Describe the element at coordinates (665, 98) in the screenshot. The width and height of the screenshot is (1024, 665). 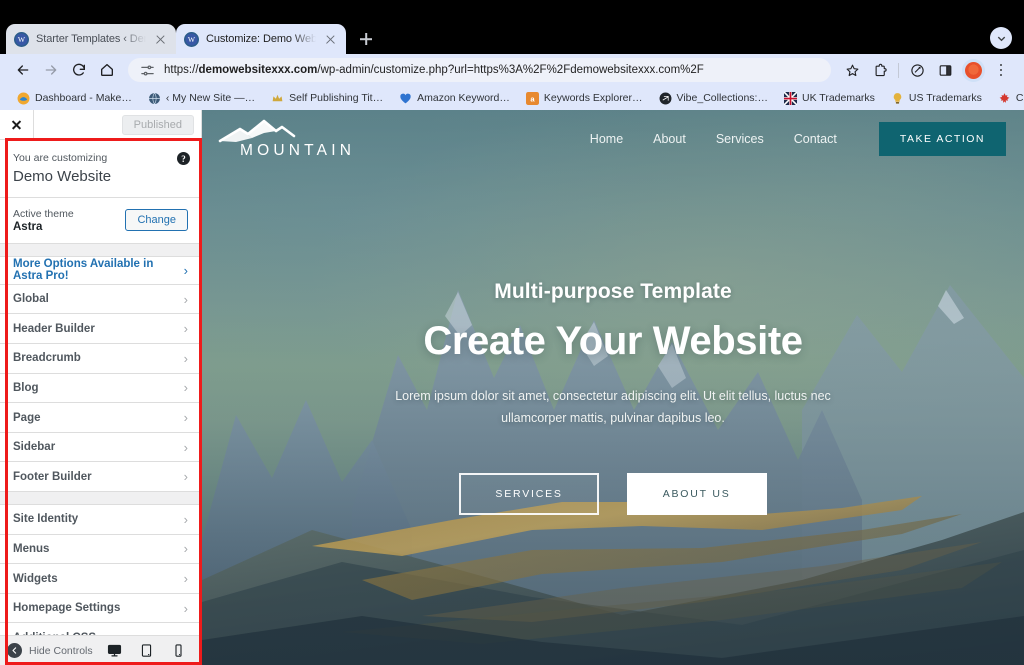
I see `circle-icon` at that location.